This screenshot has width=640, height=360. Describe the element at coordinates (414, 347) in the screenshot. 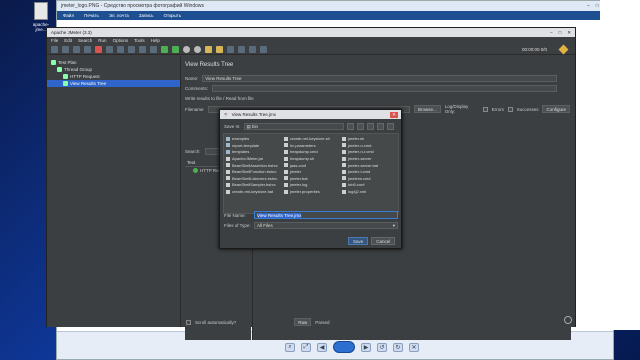

I see `delete-icon: ✕` at that location.